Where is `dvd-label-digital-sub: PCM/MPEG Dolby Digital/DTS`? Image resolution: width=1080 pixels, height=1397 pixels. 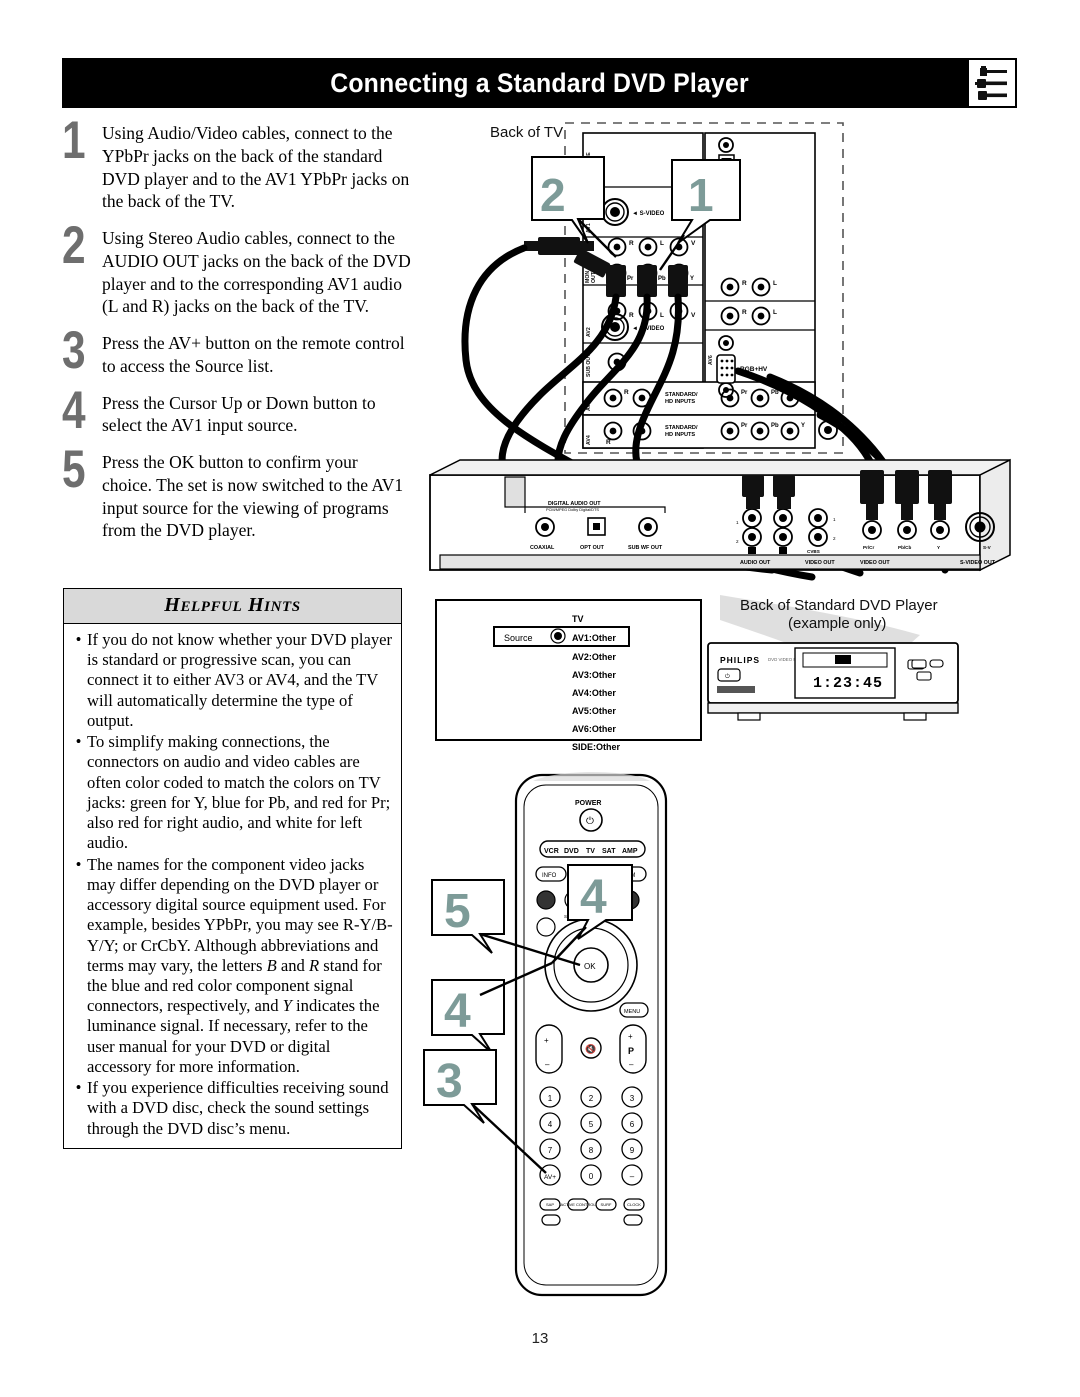
dvd-label-digital-sub: PCM/MPEG Dolby Digital/DTS is located at coordinates (572, 509).